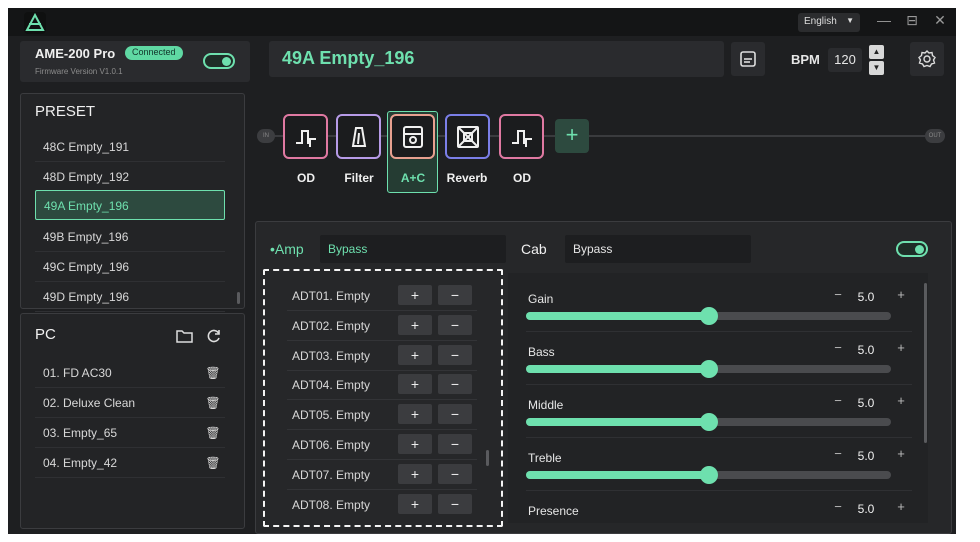  What do you see at coordinates (546, 405) in the screenshot?
I see `param-name: Middle` at bounding box center [546, 405].